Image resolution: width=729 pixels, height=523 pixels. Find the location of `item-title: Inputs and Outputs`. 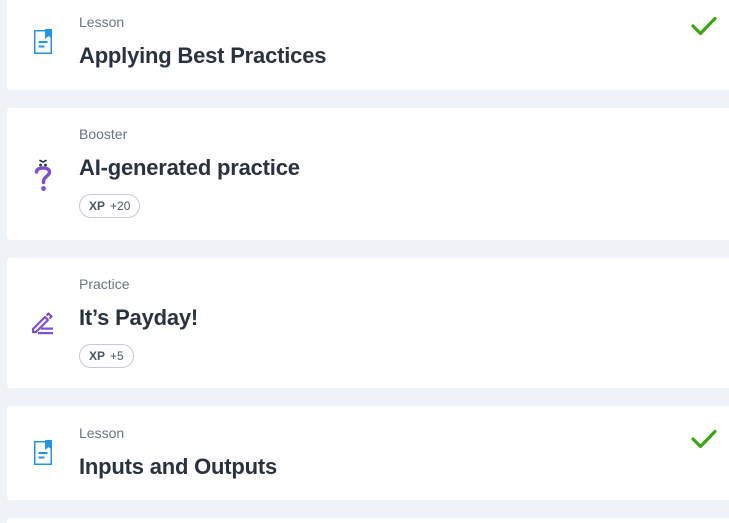

item-title: Inputs and Outputs is located at coordinates (178, 466).